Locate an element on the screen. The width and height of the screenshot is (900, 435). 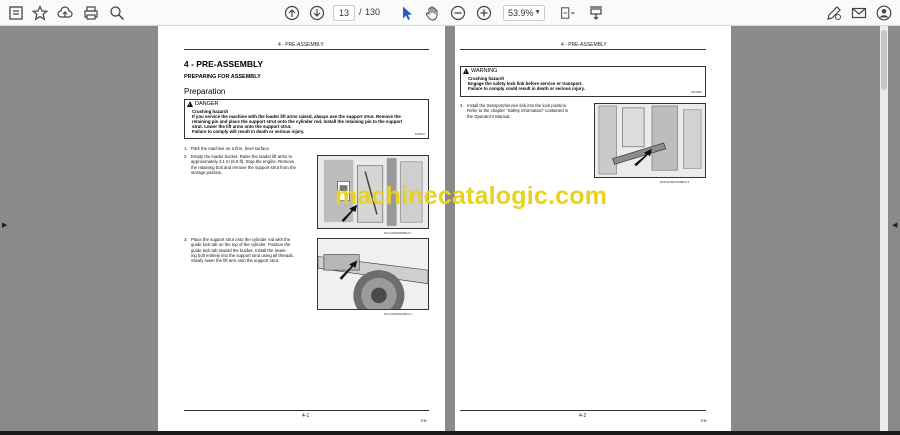
zoom-search-icon is located at coordinates (117, 13).